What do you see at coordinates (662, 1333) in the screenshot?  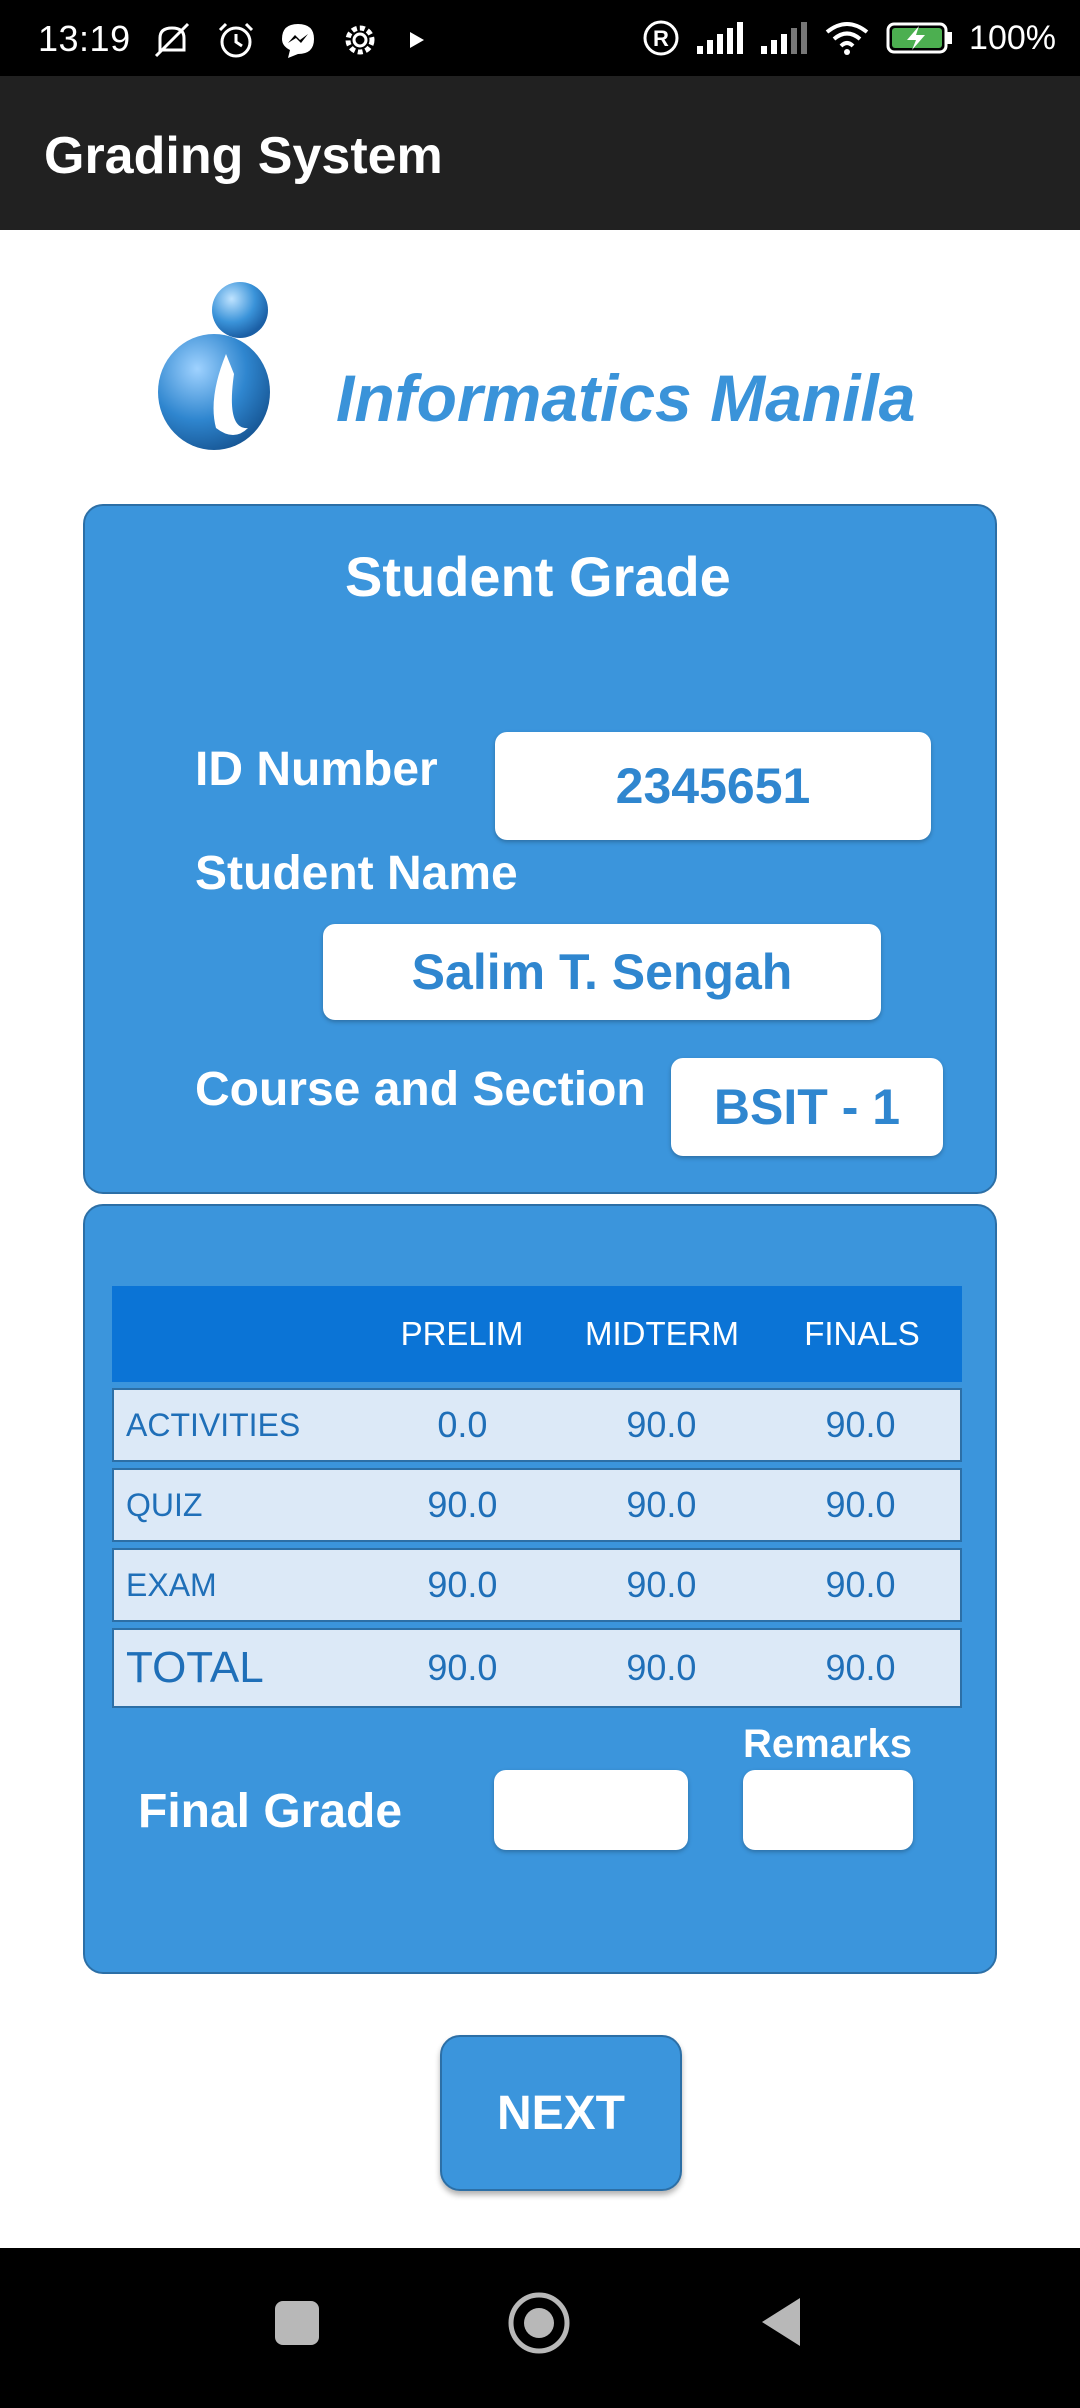 I see `header-midterm: MIDTERM` at bounding box center [662, 1333].